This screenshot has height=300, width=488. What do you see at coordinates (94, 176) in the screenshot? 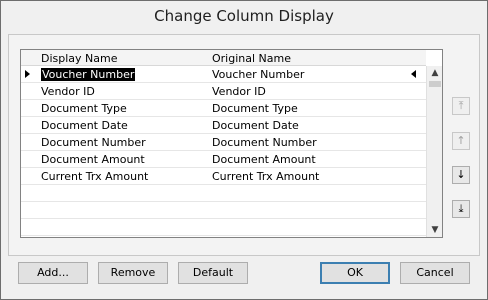
I see `display-name-cell: Current Trx Amount` at bounding box center [94, 176].